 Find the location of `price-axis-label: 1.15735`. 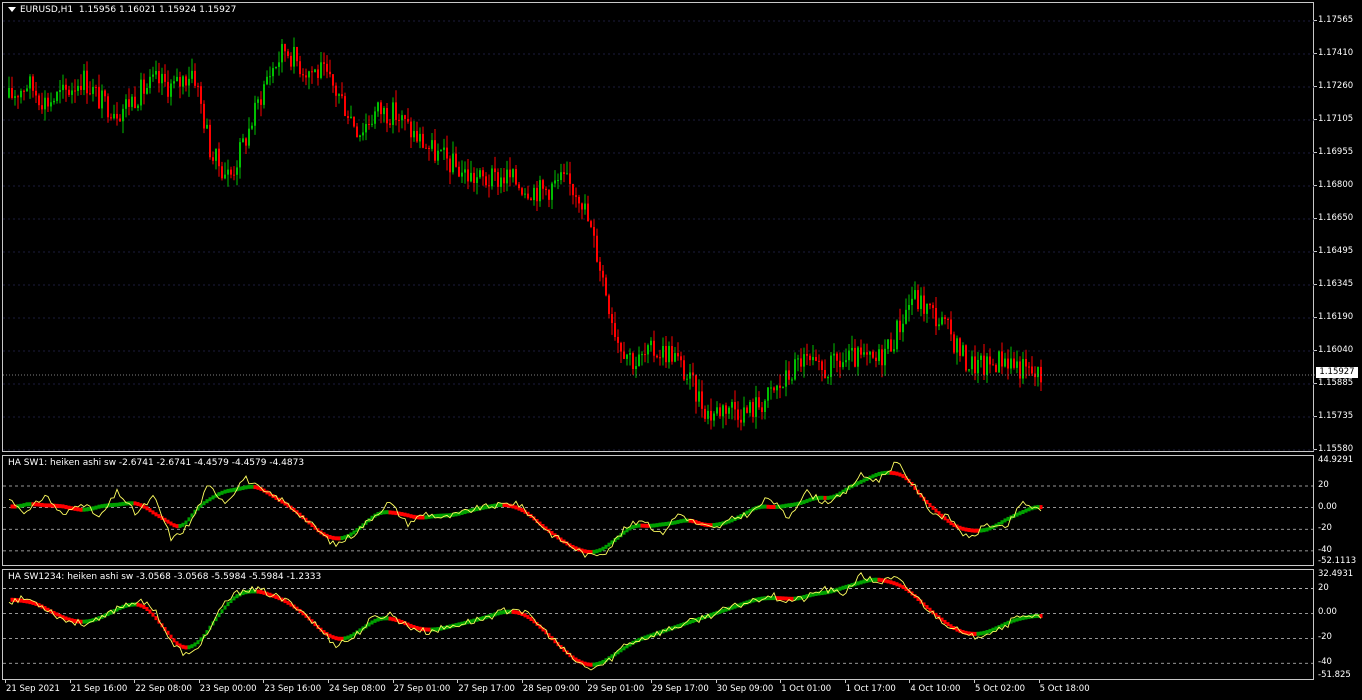

price-axis-label: 1.15735 is located at coordinates (1336, 416).